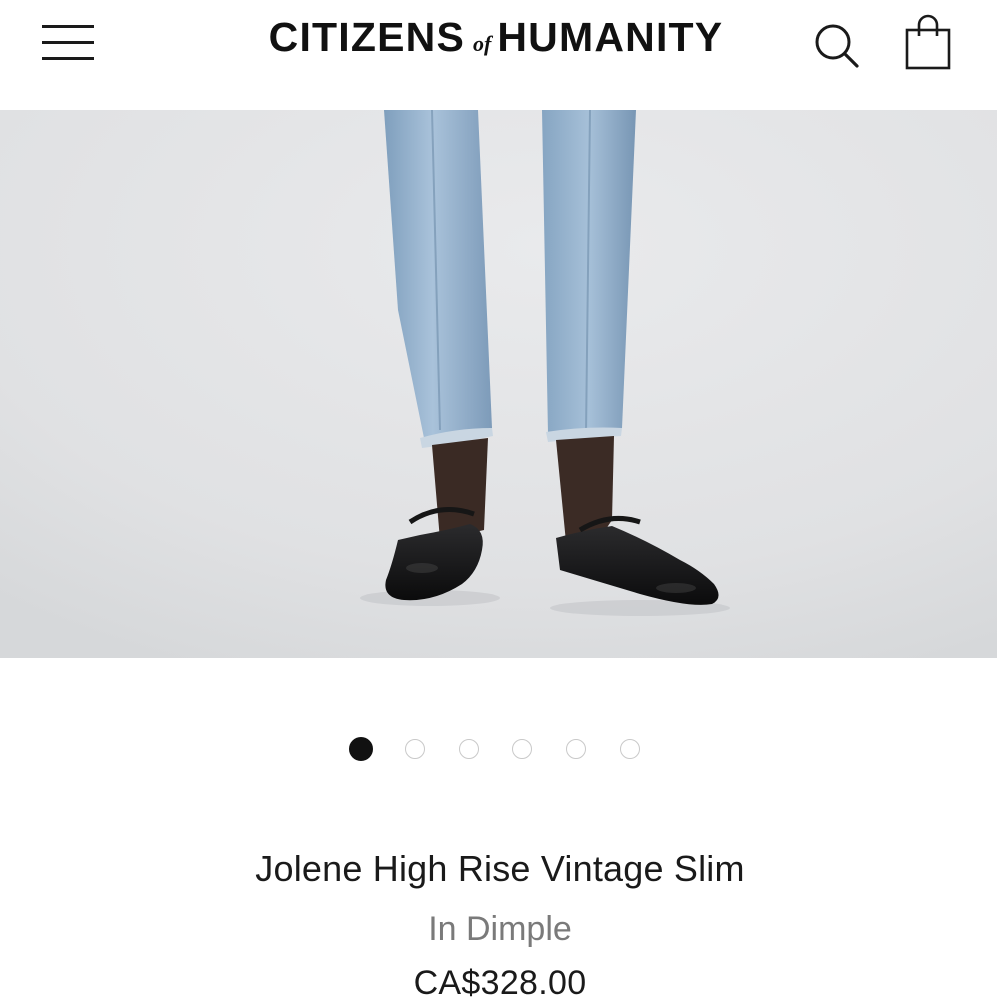 This screenshot has height=1000, width=1000. What do you see at coordinates (500, 982) in the screenshot?
I see `product-price: CA$328.00` at bounding box center [500, 982].